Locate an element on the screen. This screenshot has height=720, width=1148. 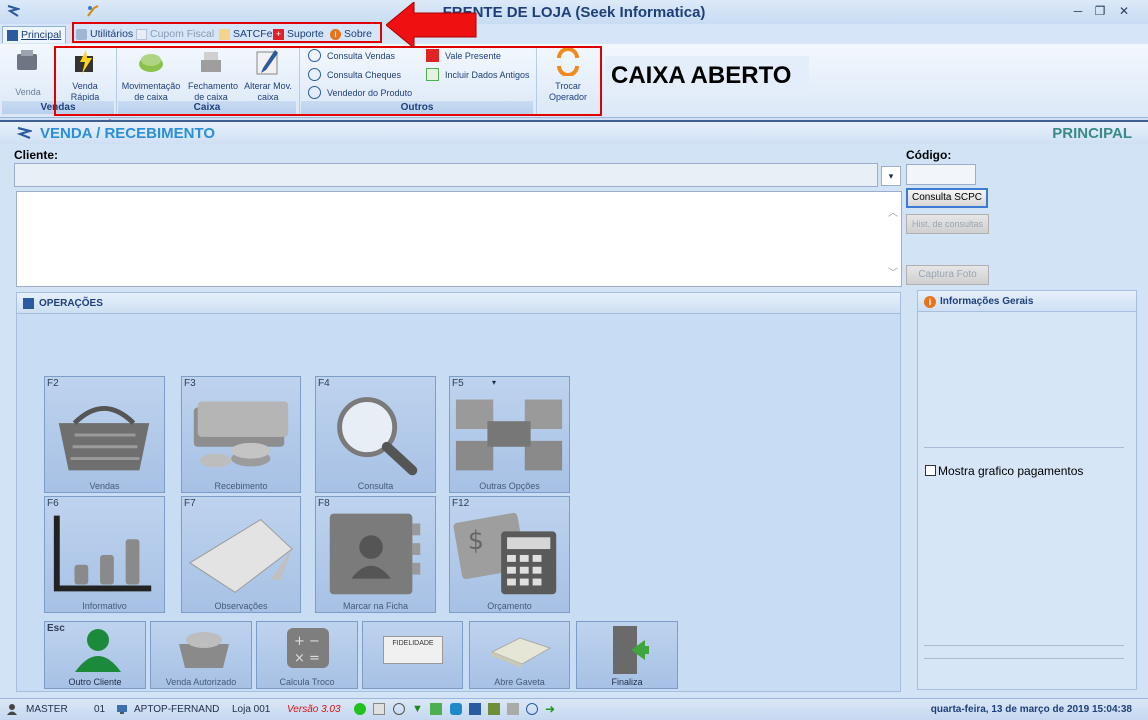
trash-icon is located at coordinates (513, 709).